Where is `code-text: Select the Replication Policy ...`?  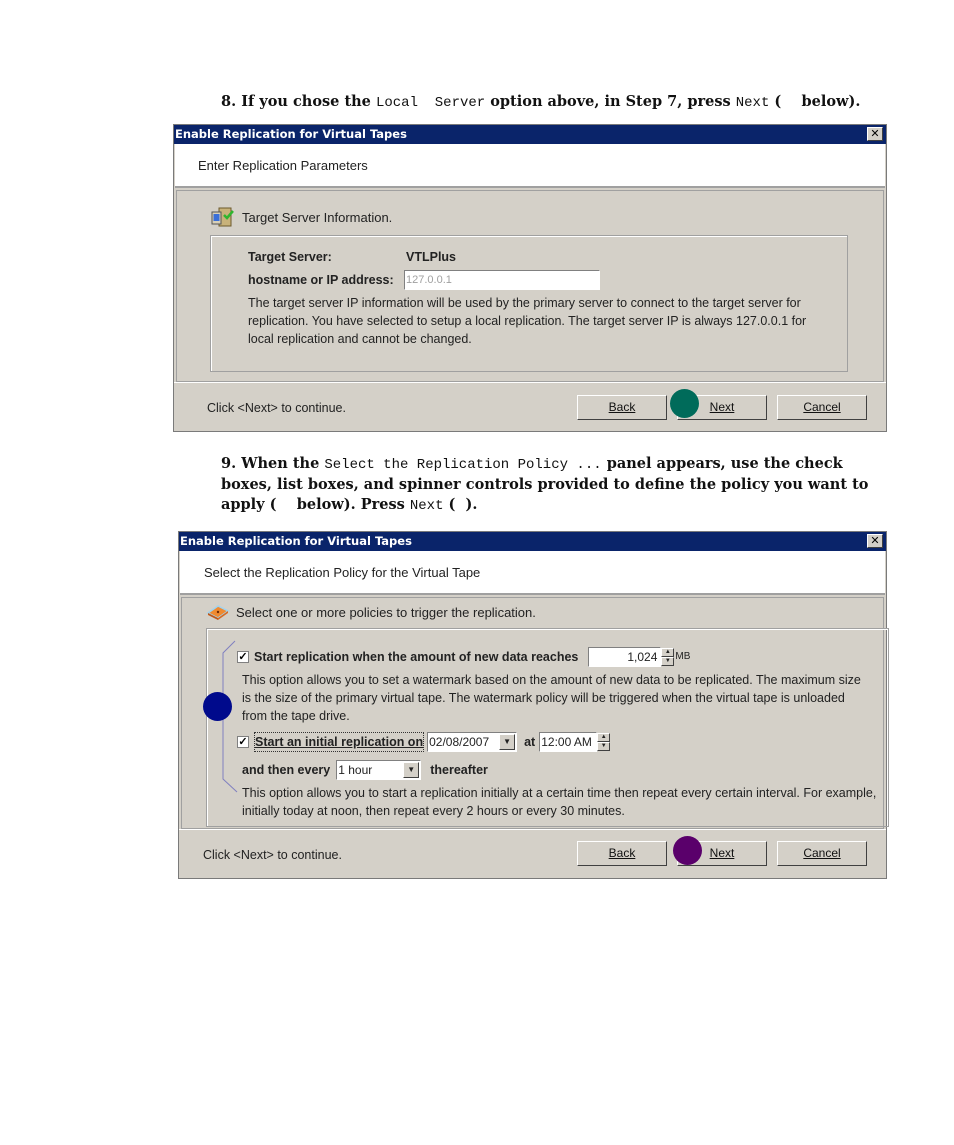 code-text: Select the Replication Policy ... is located at coordinates (463, 465).